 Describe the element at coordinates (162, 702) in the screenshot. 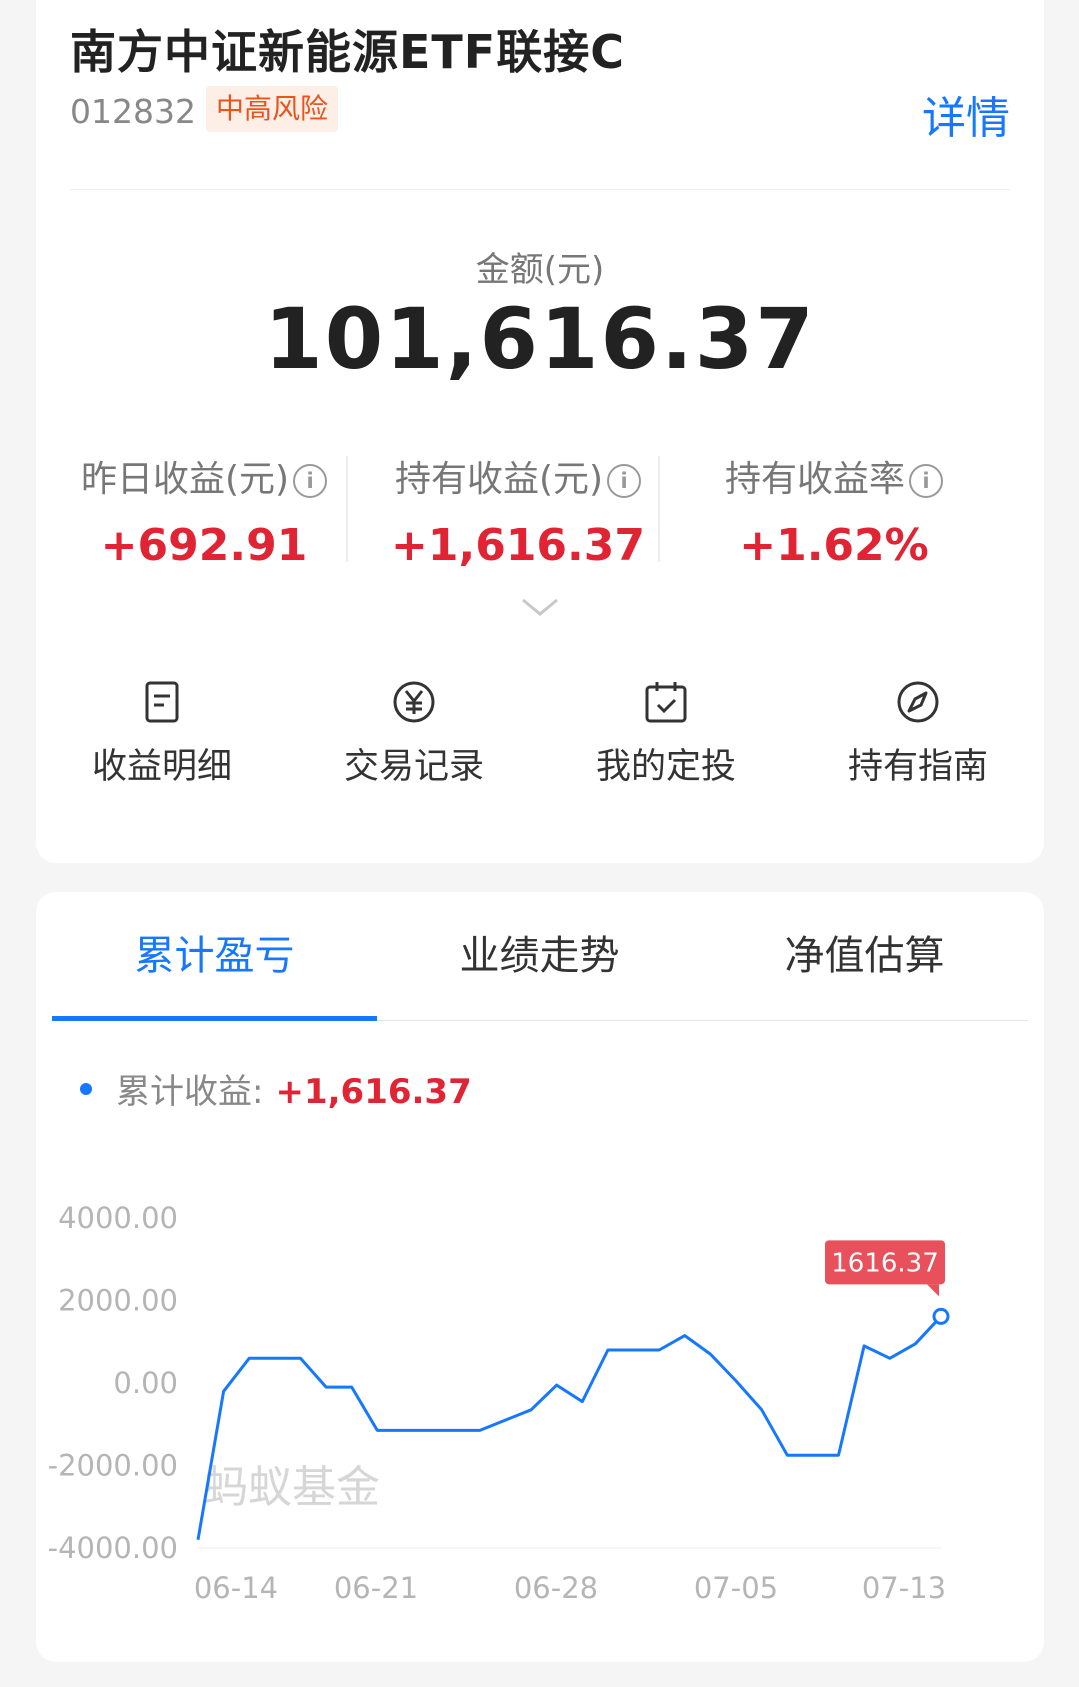

I see `document-icon` at that location.